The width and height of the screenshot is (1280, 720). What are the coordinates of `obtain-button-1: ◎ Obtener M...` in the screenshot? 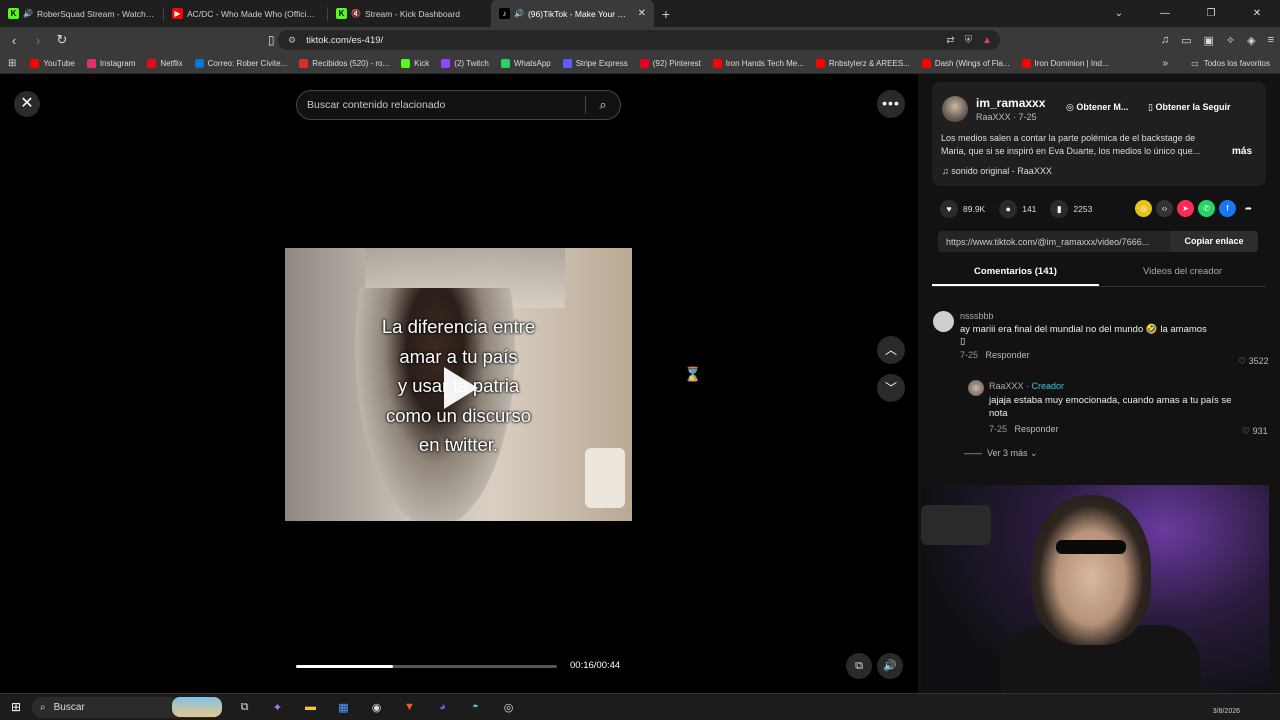 It's located at (1097, 107).